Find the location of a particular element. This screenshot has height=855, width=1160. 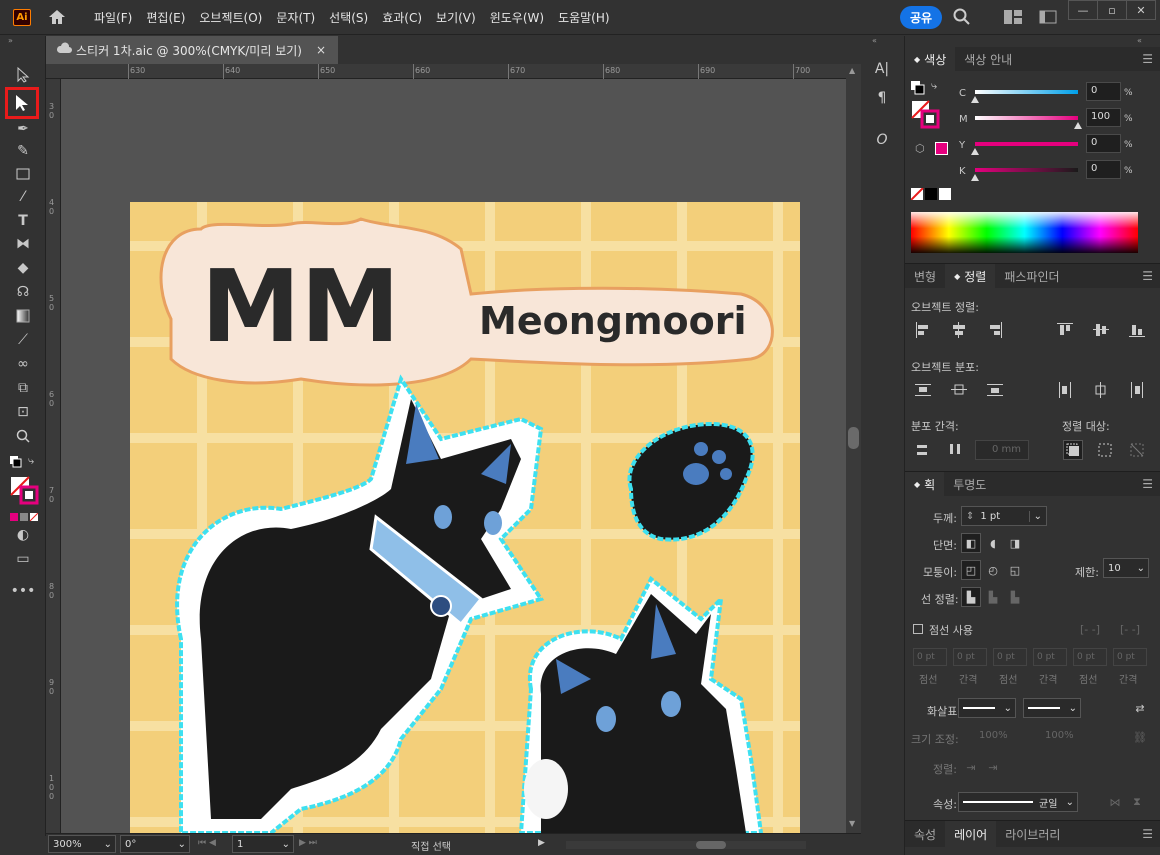

miter-join-icon: ◰ is located at coordinates (971, 570).